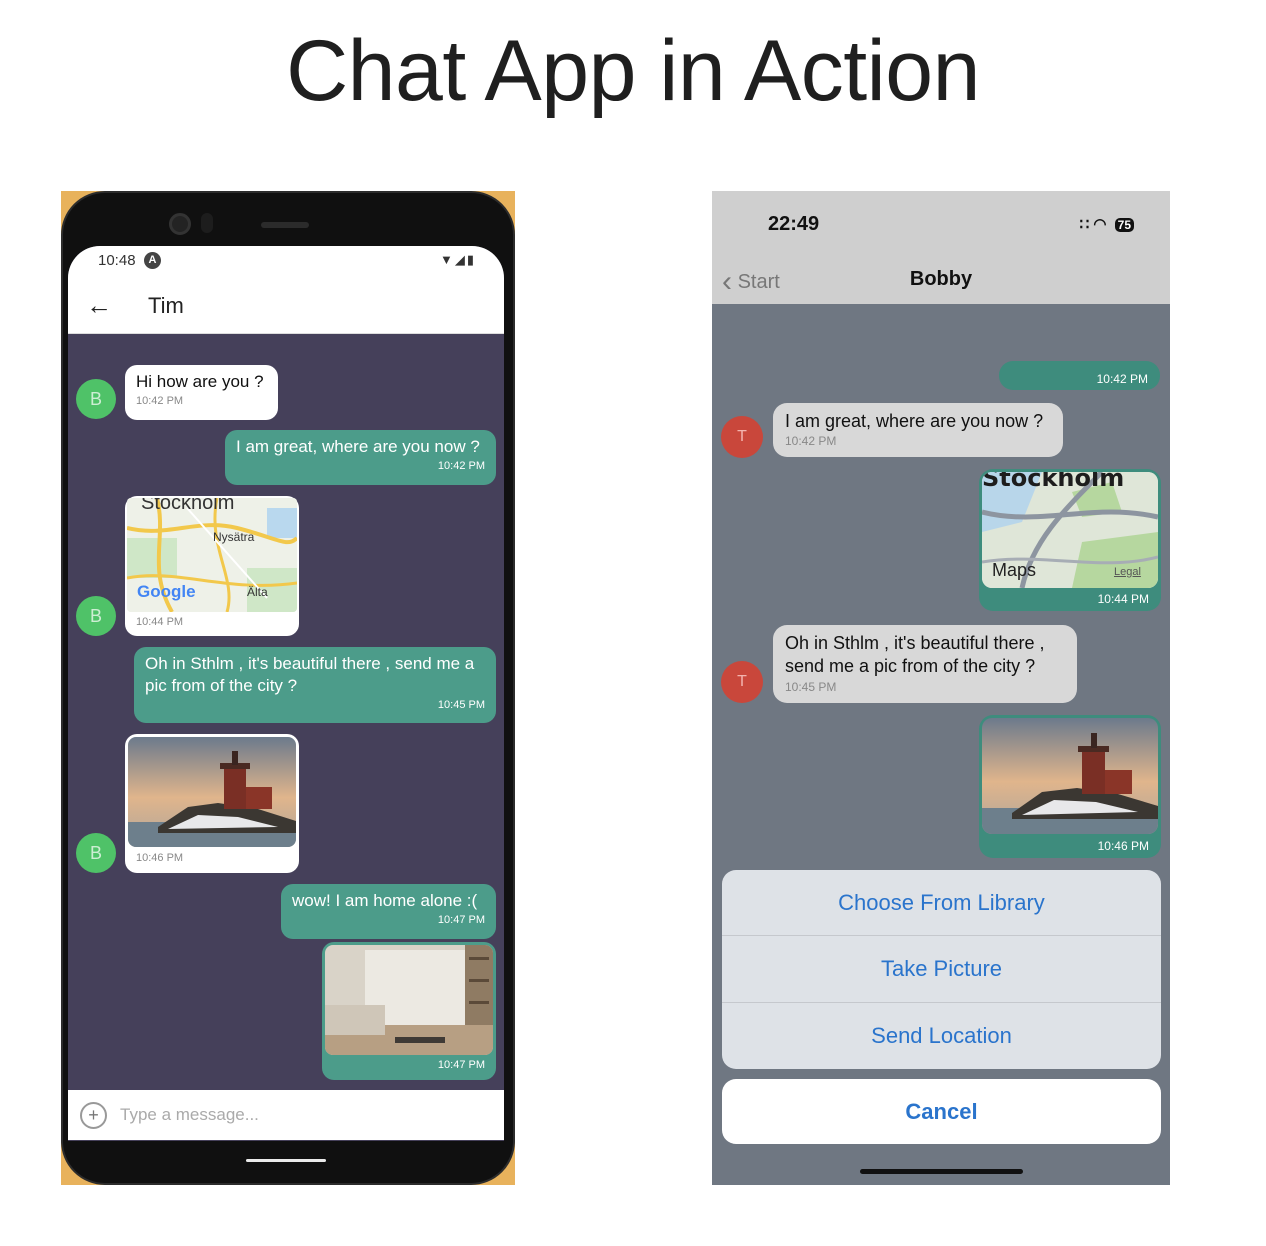 This screenshot has height=1246, width=1266. I want to click on map-place-label: Älta, so click(257, 592).